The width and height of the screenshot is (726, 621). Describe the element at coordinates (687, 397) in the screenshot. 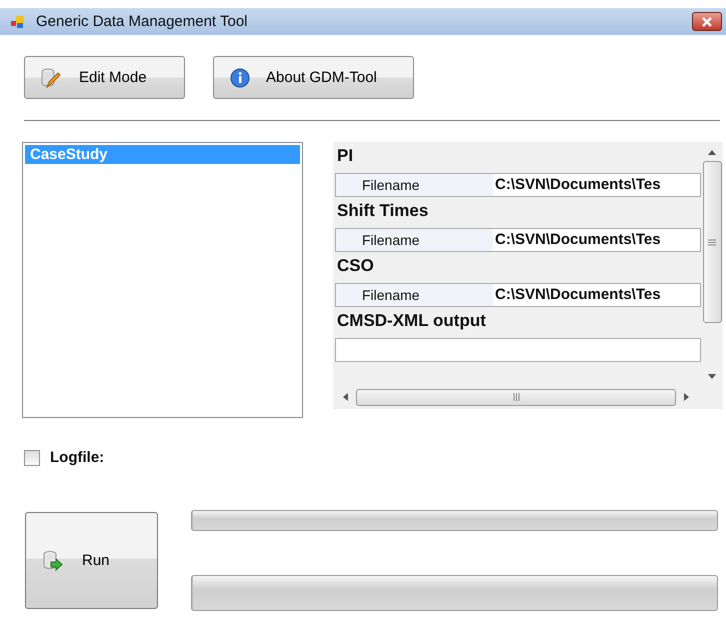

I see `right-arrow-icon` at that location.